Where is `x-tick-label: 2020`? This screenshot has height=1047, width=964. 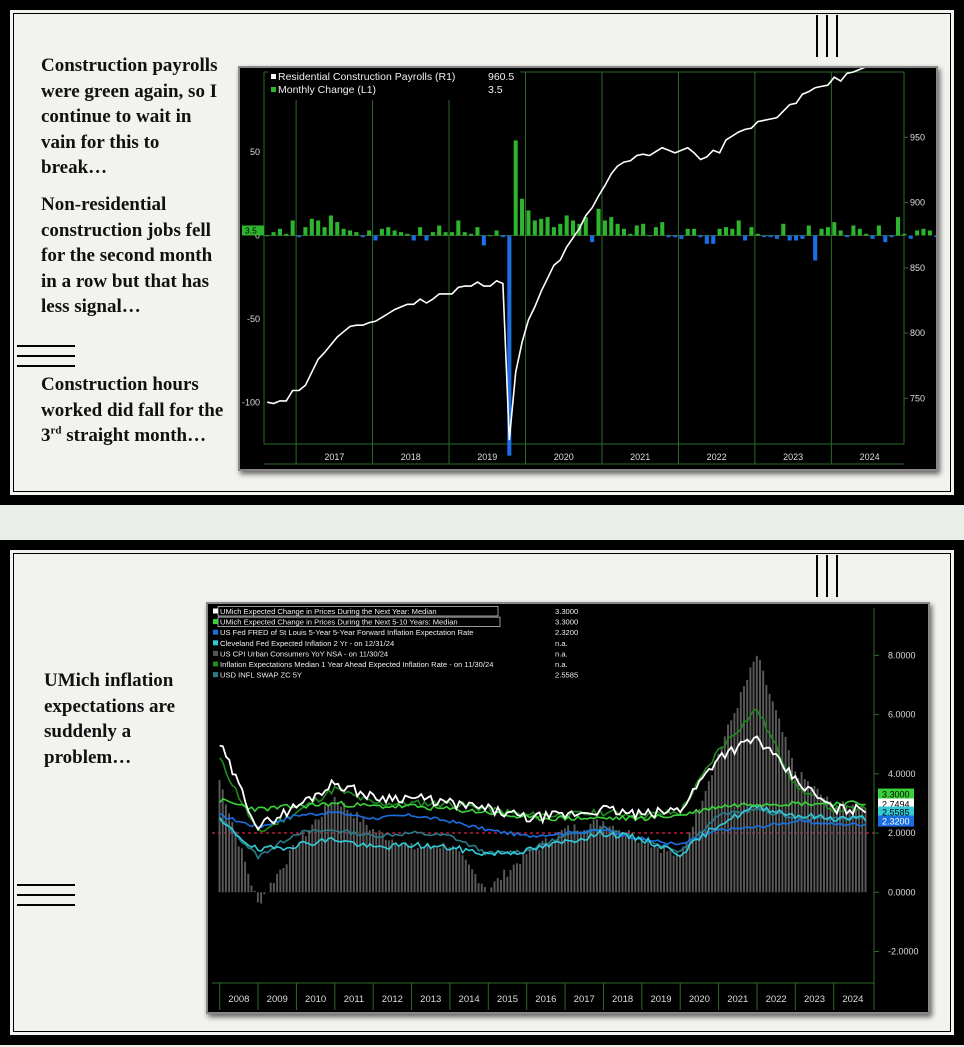
x-tick-label: 2020 is located at coordinates (564, 457).